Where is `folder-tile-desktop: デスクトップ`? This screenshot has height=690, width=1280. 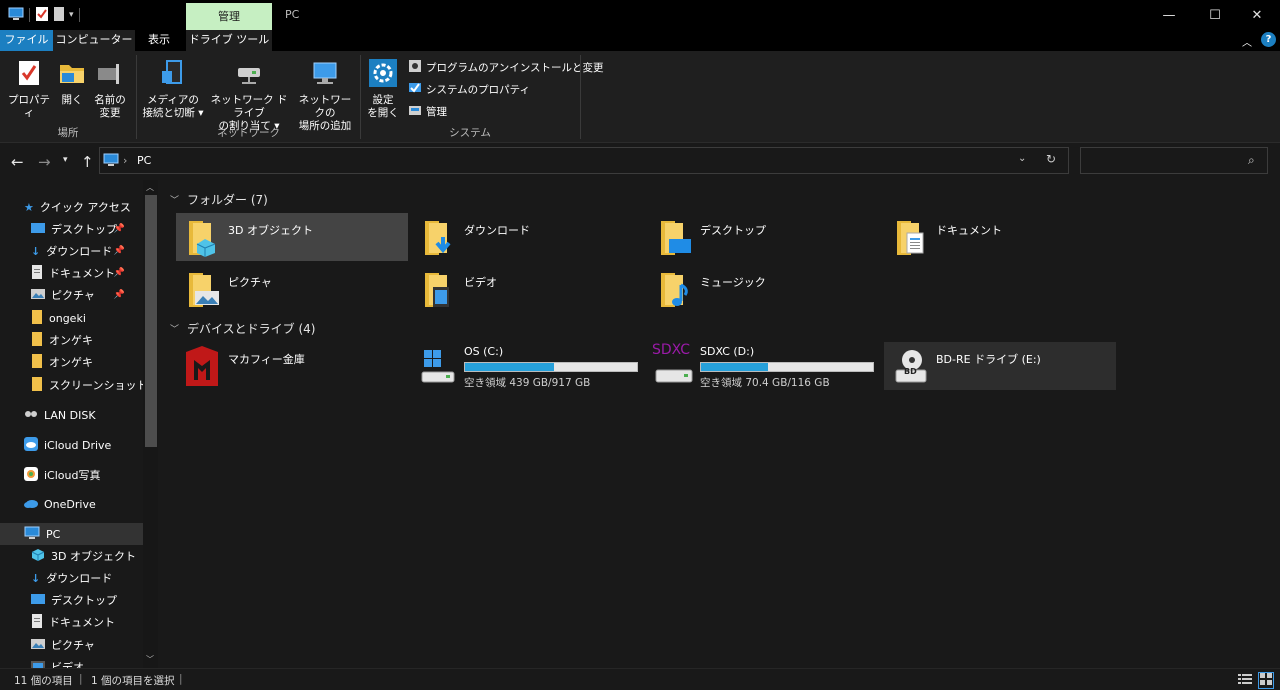
folder-tile-desktop: デスクトップ is located at coordinates (764, 237).